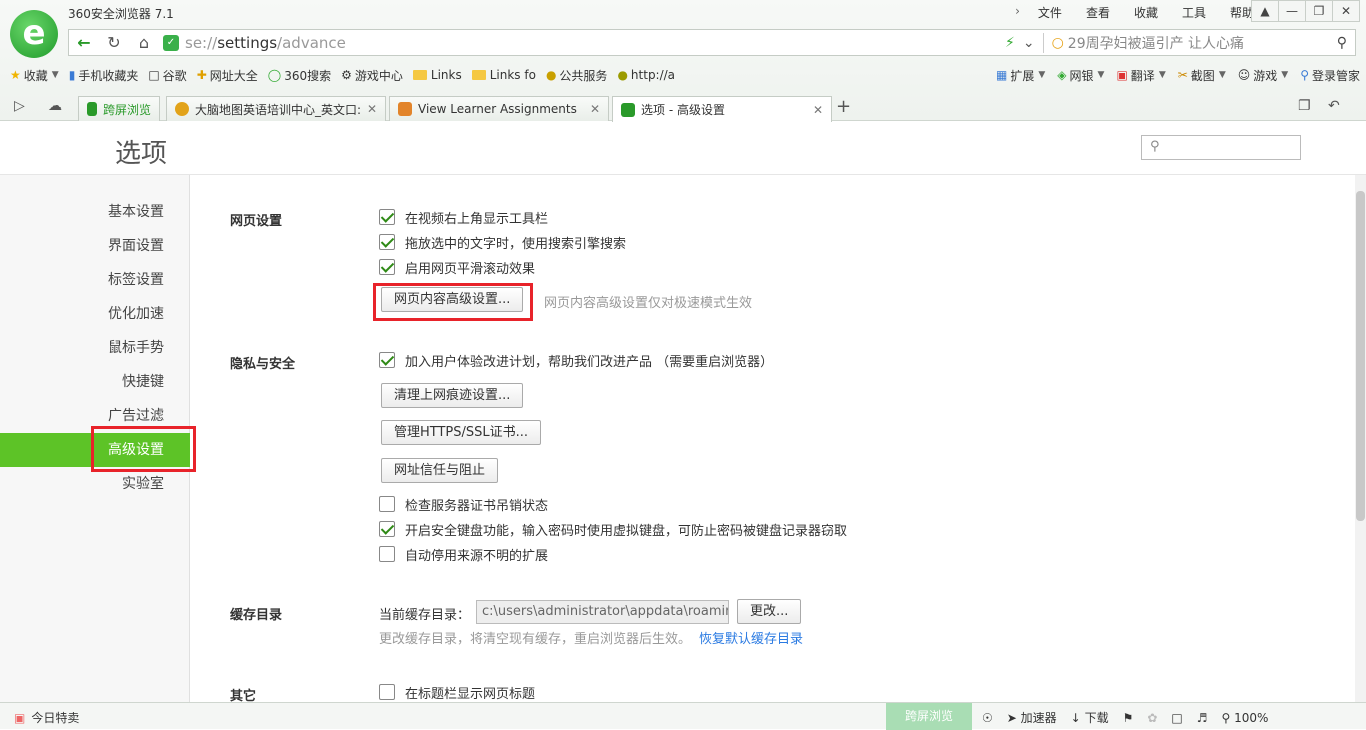 The image size is (1366, 730). Describe the element at coordinates (1202, 75) in the screenshot. I see `screenshot-button: ✂ 截图 ▼` at that location.